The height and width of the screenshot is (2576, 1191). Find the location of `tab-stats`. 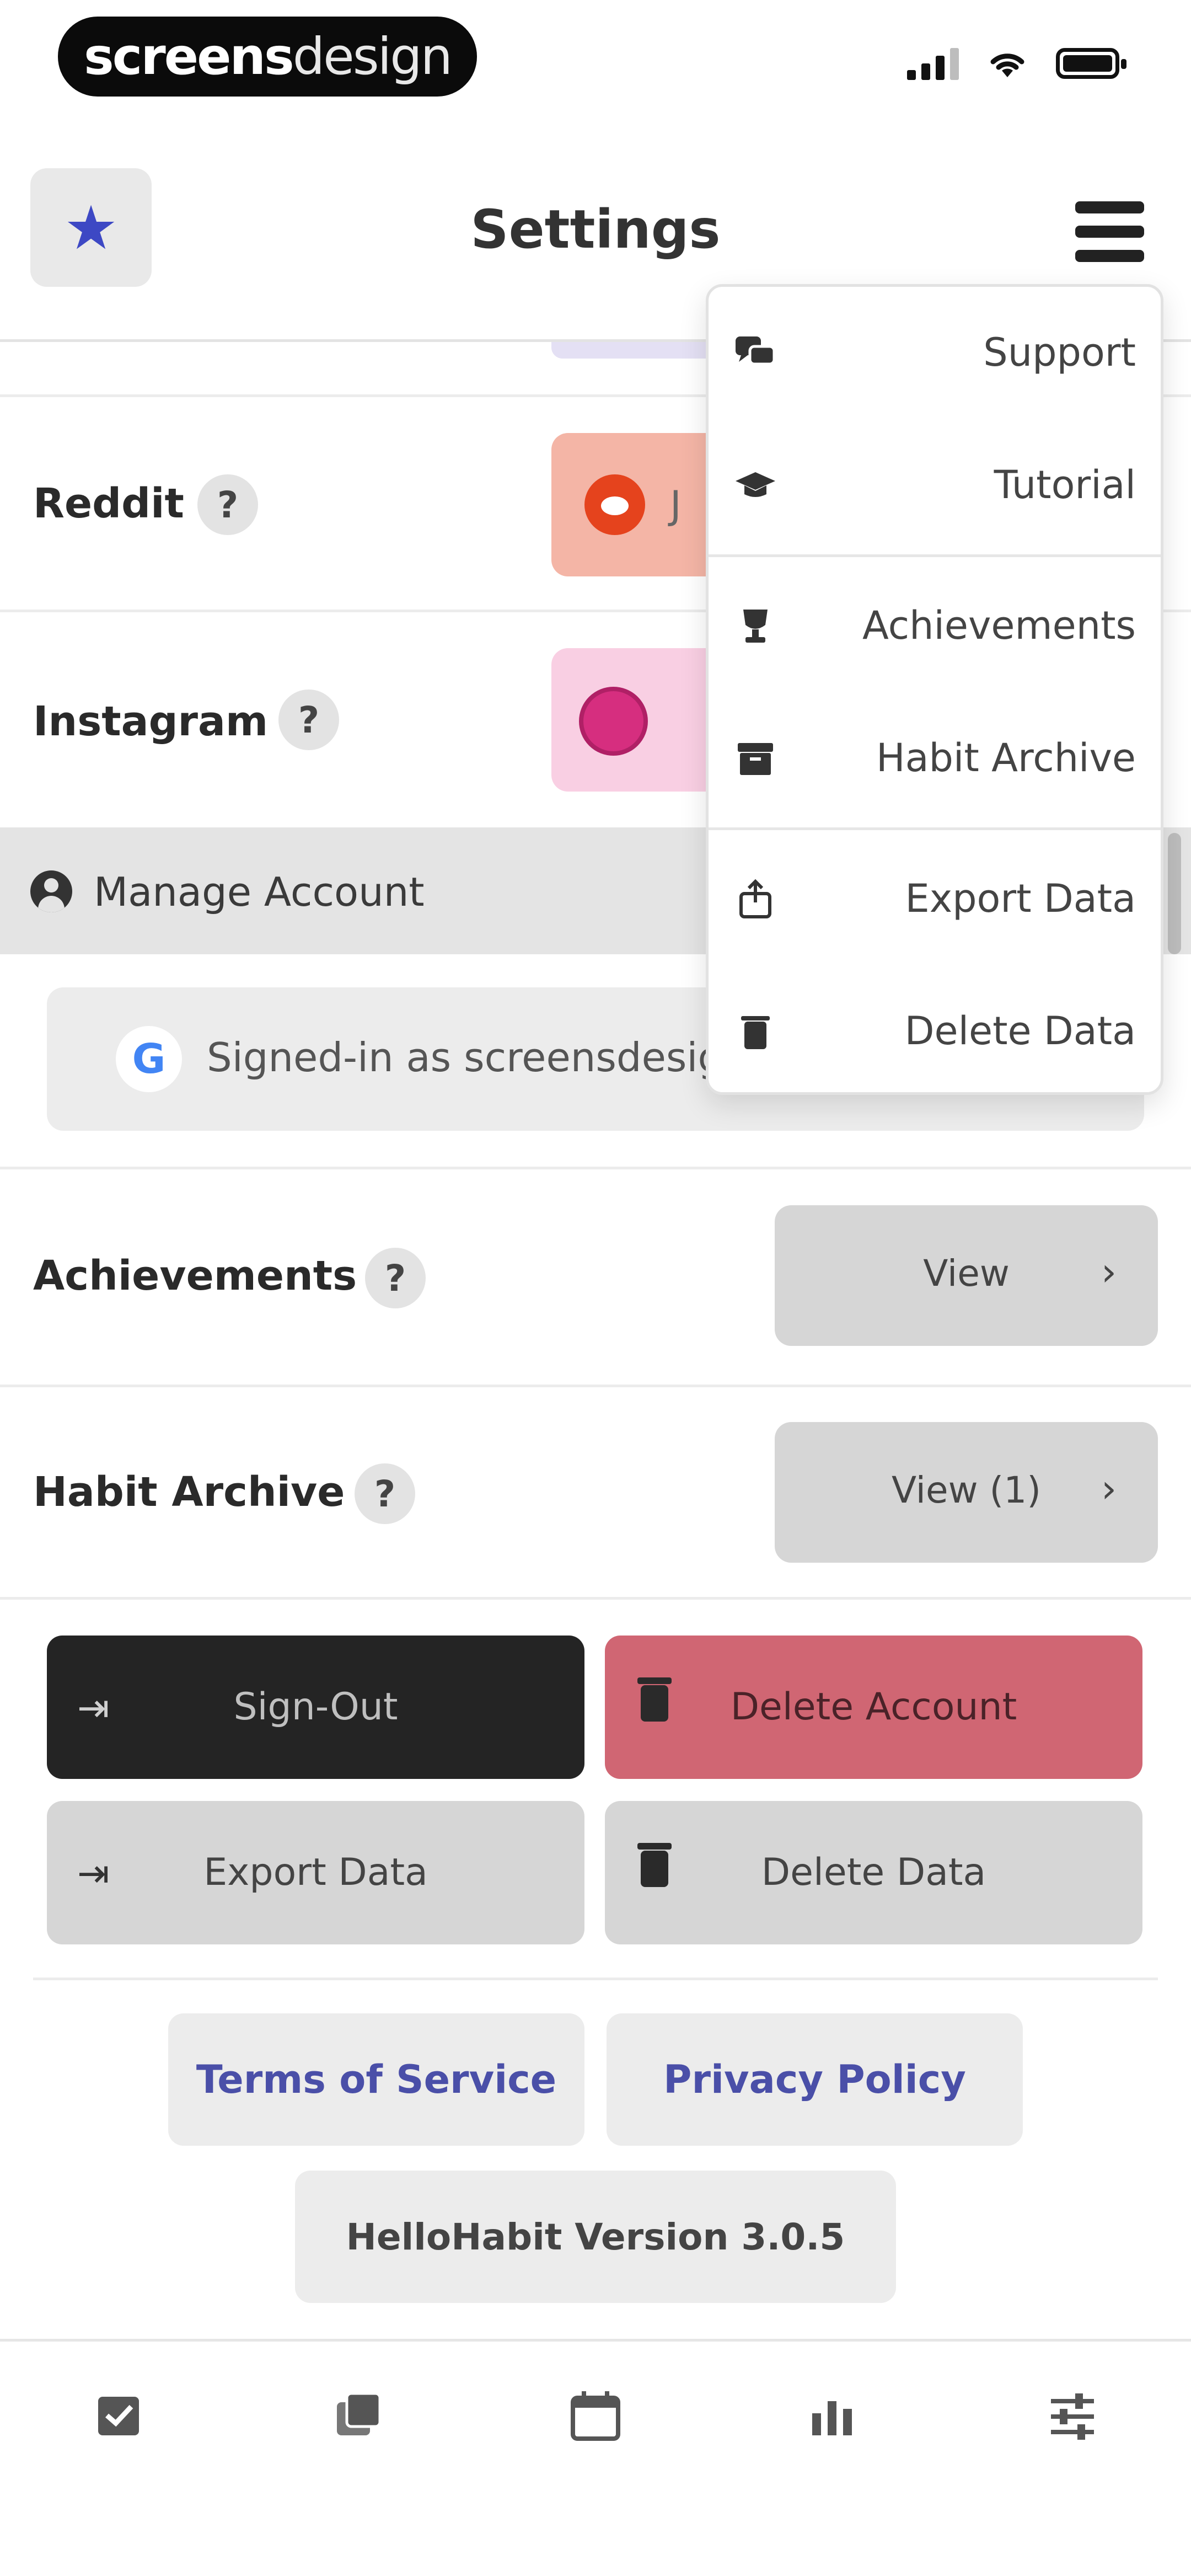

tab-stats is located at coordinates (832, 2416).